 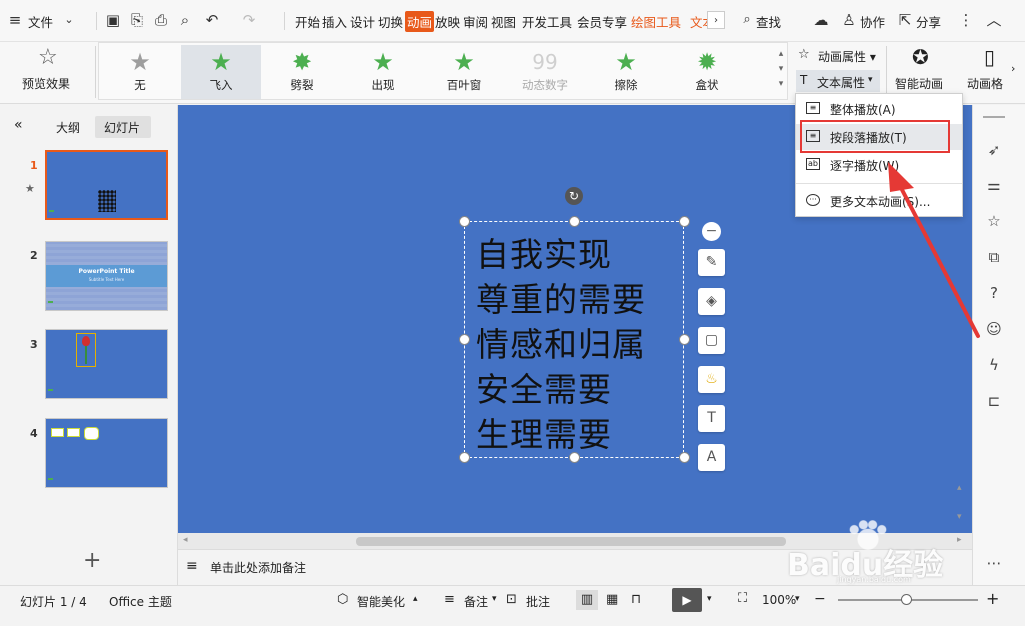 What do you see at coordinates (1013, 68) in the screenshot?
I see `ribbon-scroll-right-icon: ›` at bounding box center [1013, 68].